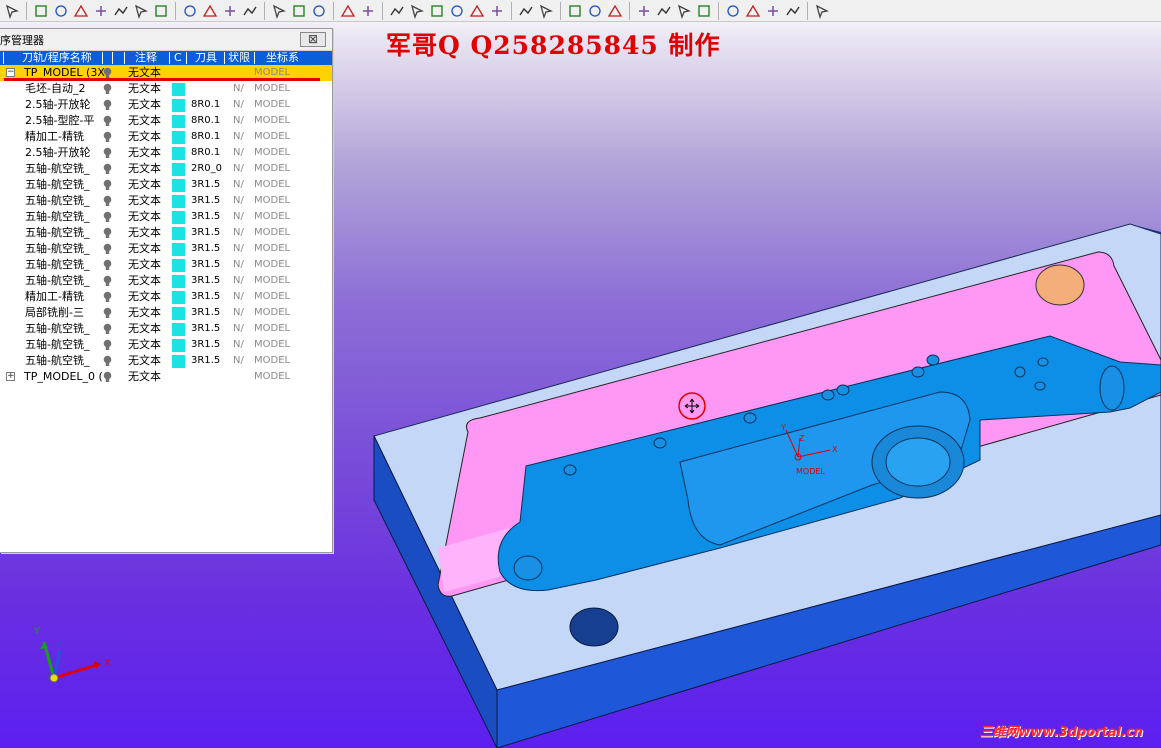  I want to click on close-panel-button: ⊠, so click(313, 39).